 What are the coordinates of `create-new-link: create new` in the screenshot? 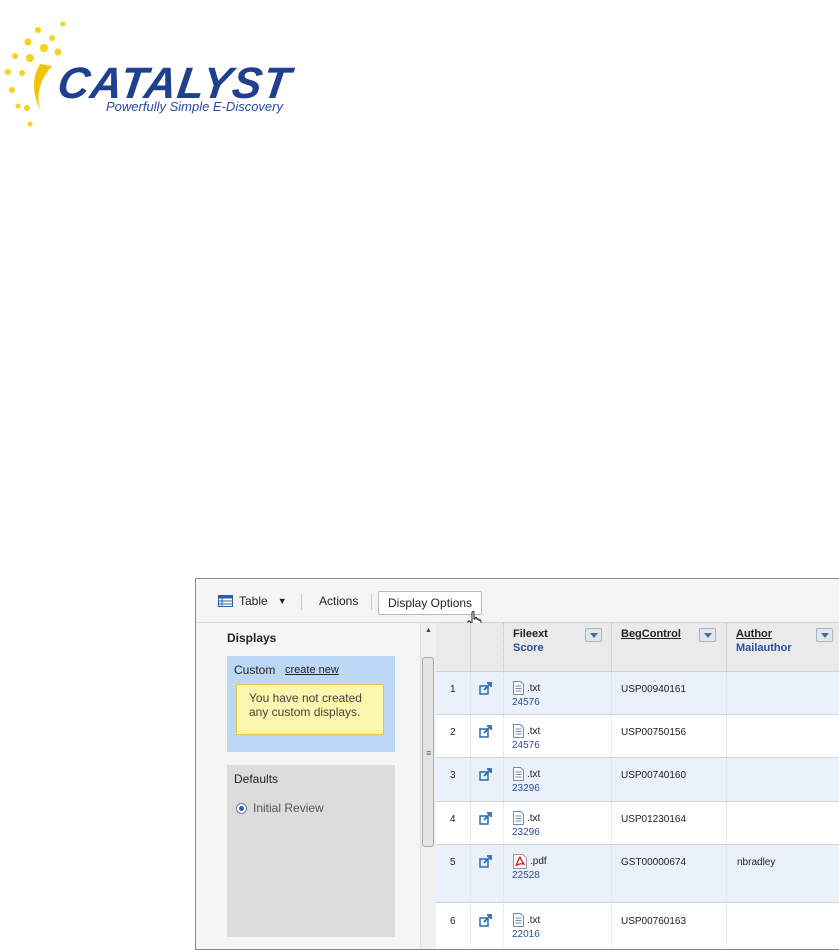 It's located at (312, 670).